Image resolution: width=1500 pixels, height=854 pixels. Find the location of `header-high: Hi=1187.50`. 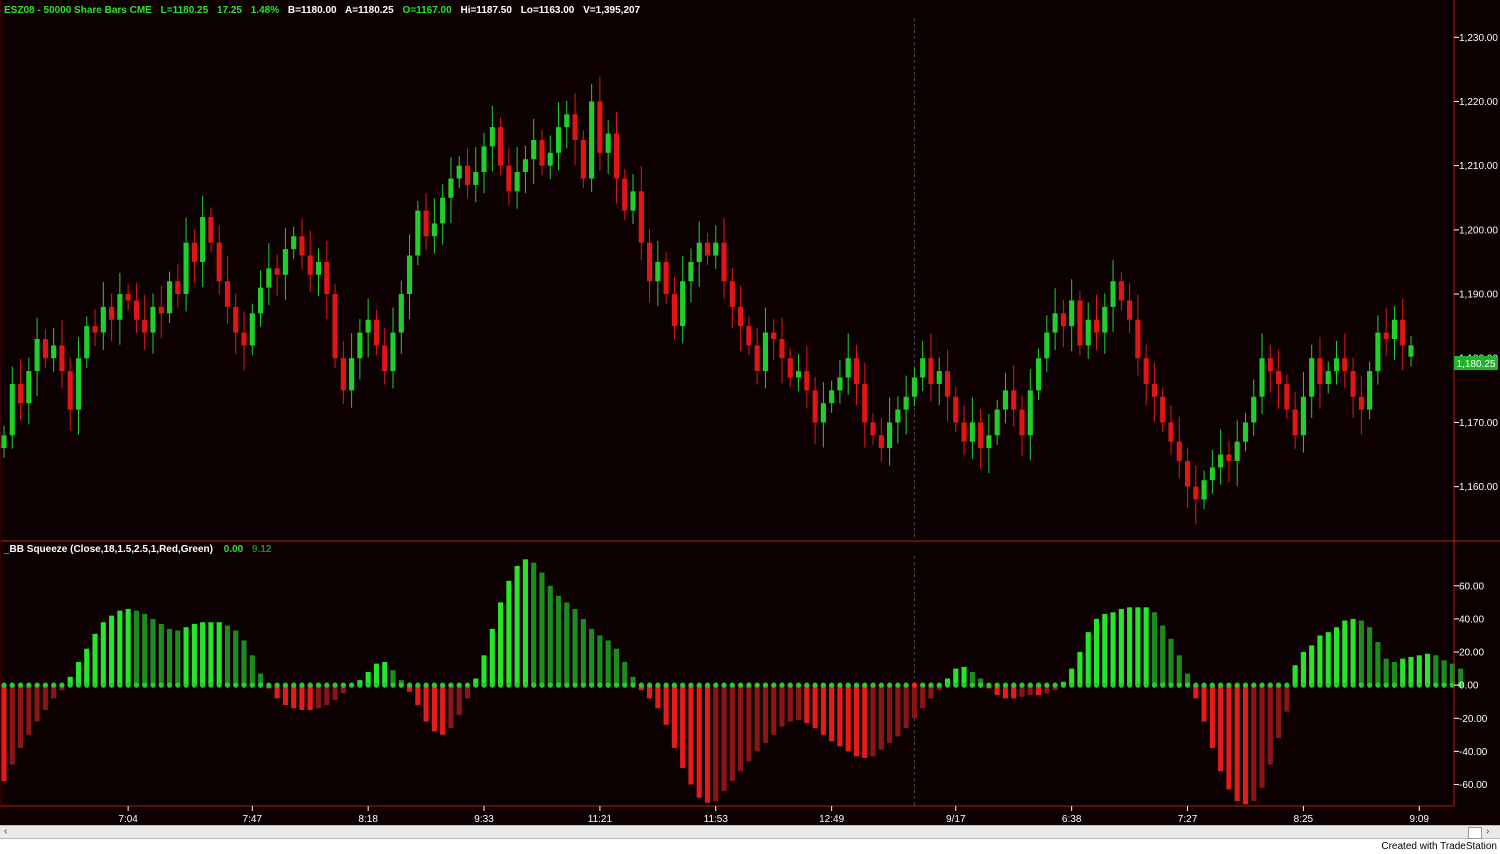

header-high: Hi=1187.50 is located at coordinates (486, 10).